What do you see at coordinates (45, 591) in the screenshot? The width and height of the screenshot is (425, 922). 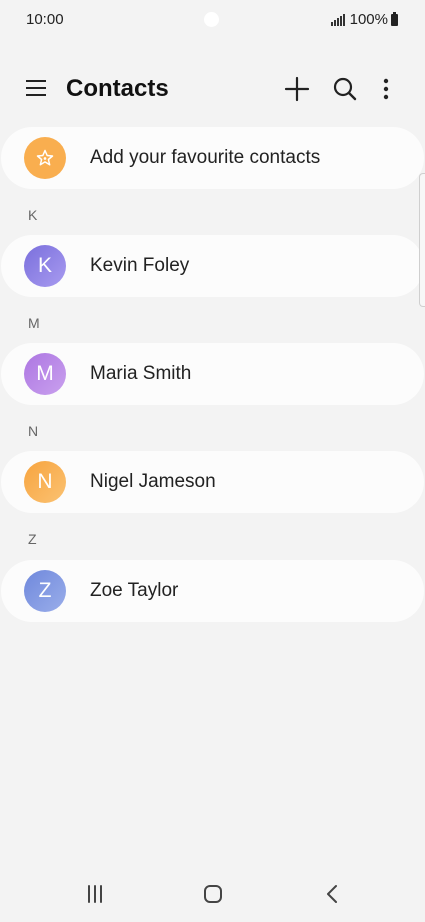 I see `contact-avatar: Z` at bounding box center [45, 591].